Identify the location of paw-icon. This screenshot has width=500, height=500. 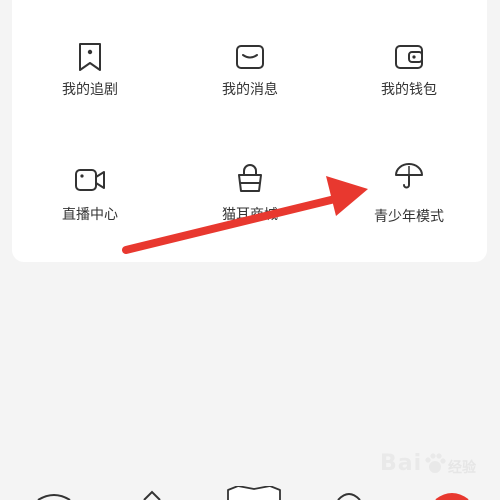
(435, 463).